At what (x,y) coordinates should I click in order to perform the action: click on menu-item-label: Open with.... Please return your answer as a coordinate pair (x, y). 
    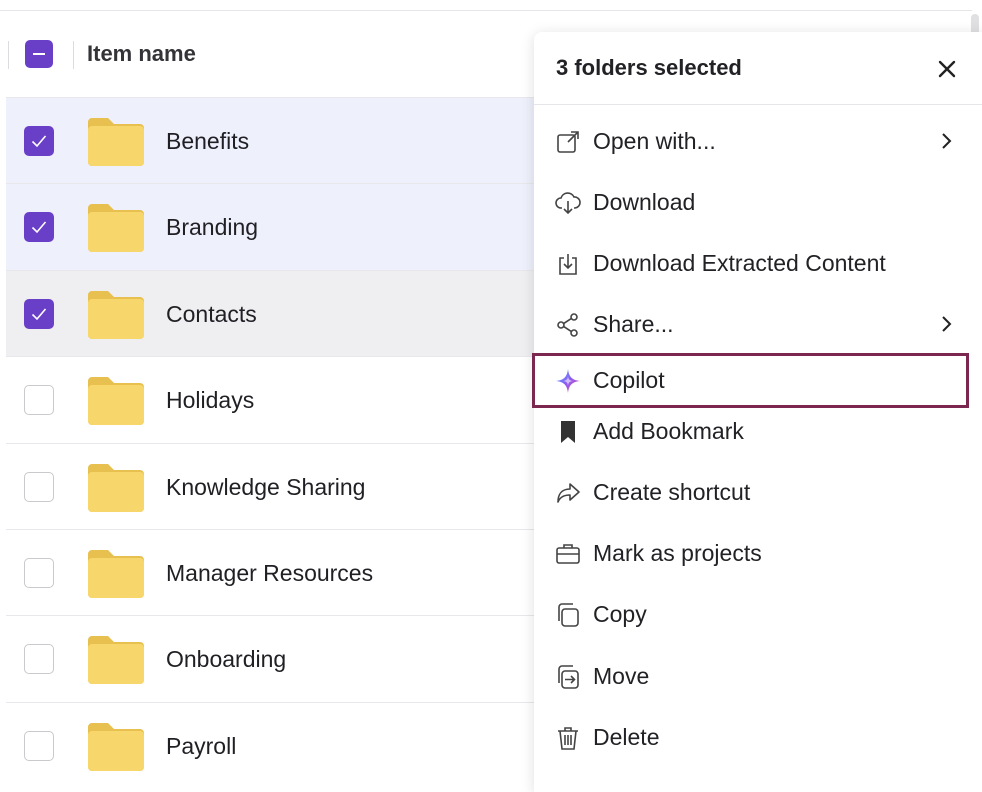
    Looking at the image, I should click on (654, 141).